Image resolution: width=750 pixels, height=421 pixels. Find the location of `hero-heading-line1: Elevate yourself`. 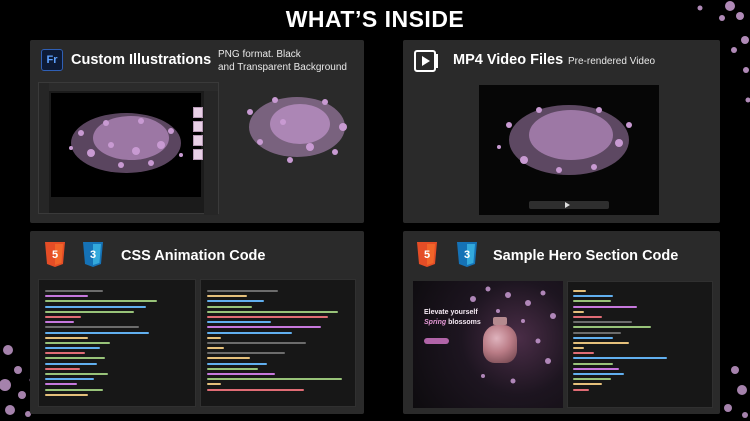

hero-heading-line1: Elevate yourself is located at coordinates (451, 312).